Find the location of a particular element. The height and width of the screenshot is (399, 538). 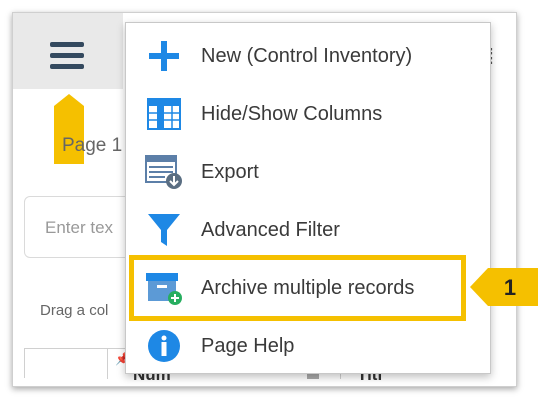

menu-item-hide-show-columns: Hide/Show Columns is located at coordinates (308, 114).